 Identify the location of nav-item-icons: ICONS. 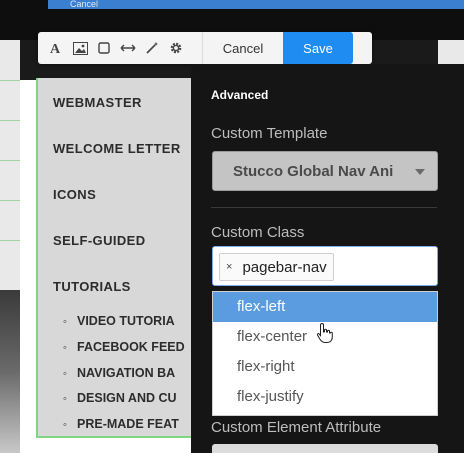
(74, 194).